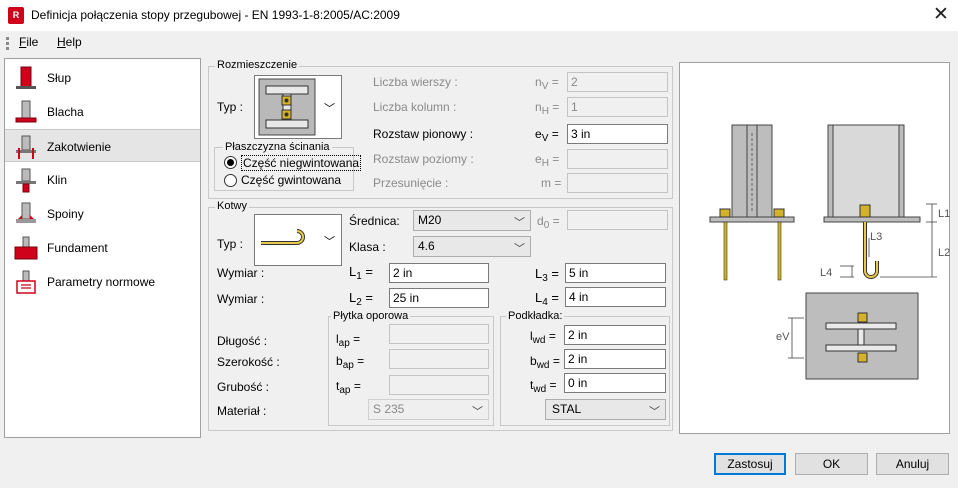 The width and height of the screenshot is (958, 488). I want to click on tap-symbol: tap =, so click(348, 387).